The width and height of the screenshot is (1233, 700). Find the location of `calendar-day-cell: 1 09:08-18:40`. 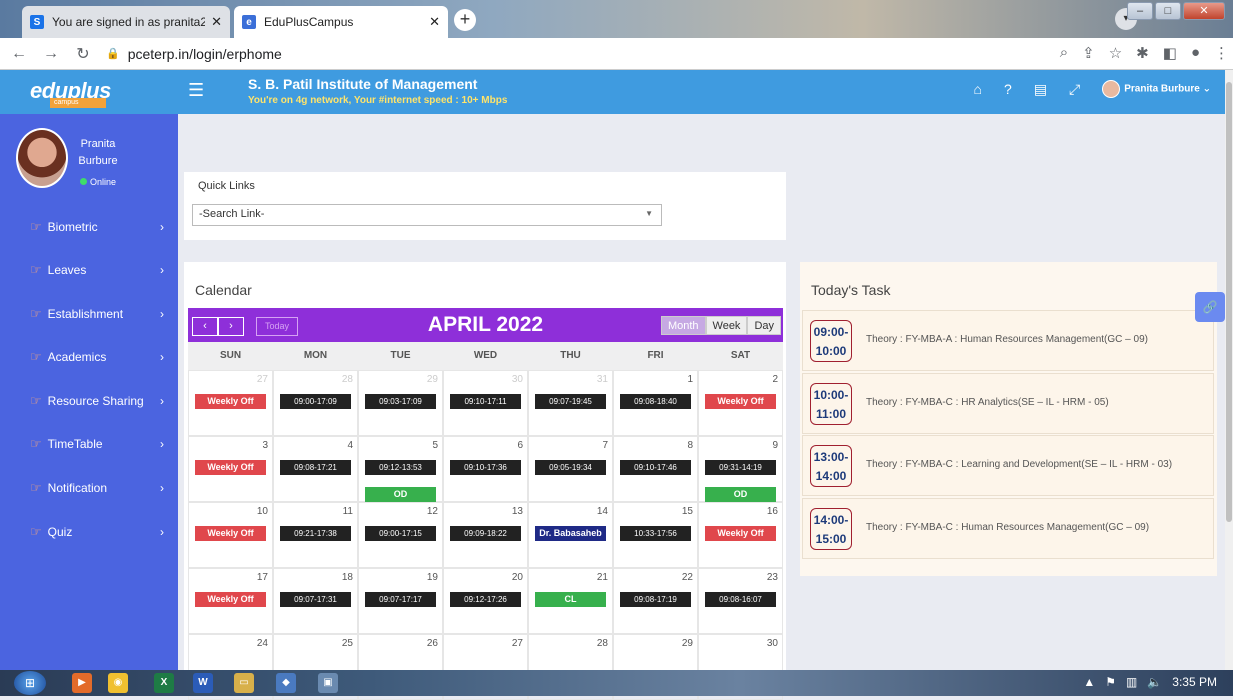

calendar-day-cell: 1 09:08-18:40 is located at coordinates (655, 403).